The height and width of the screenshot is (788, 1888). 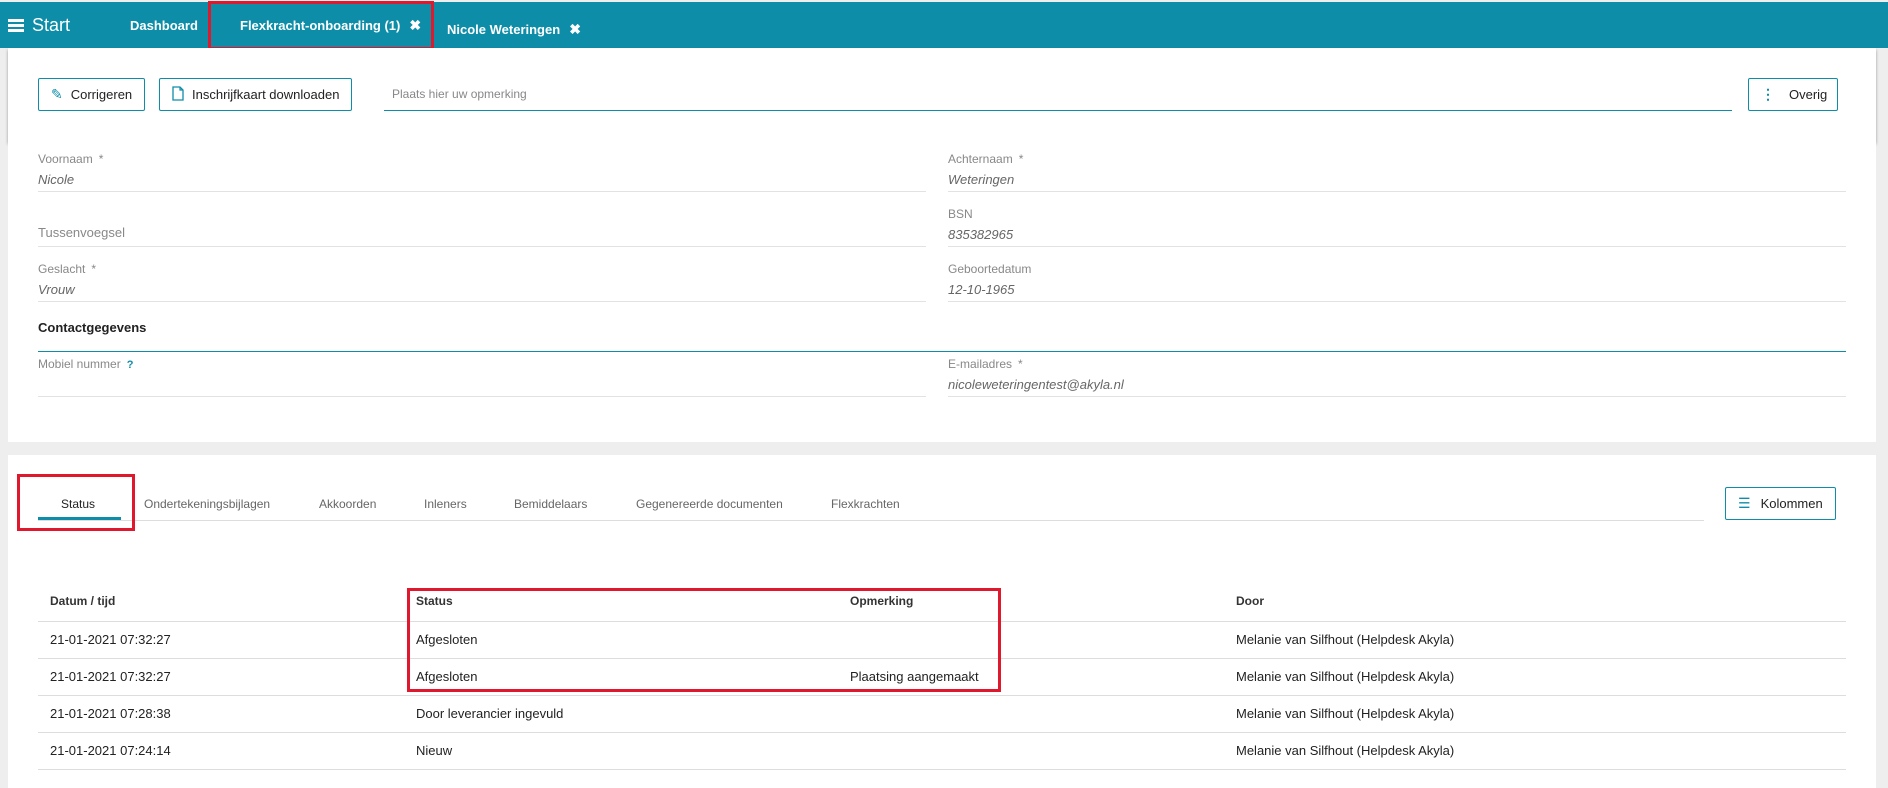 I want to click on close-icon: ✖, so click(x=575, y=29).